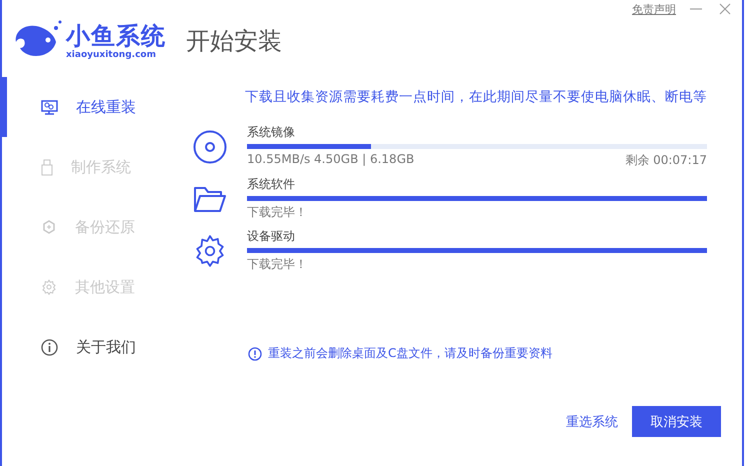 Image resolution: width=754 pixels, height=466 pixels. Describe the element at coordinates (475, 97) in the screenshot. I see `notice-text: 下载且收集资源需要耗费一点时间，在此期间尽量不要使电脑休眠、断电等` at that location.